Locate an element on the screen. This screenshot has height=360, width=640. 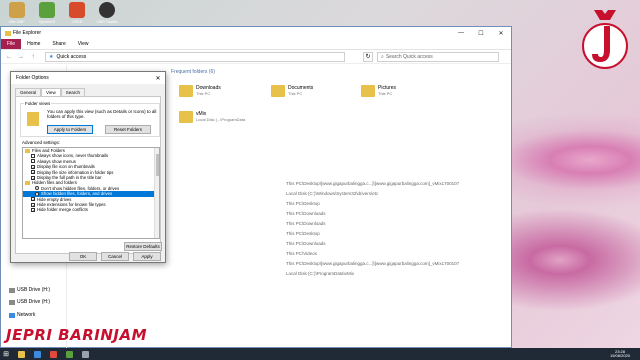
ribbon-tabs: File Home Share View is located at coordinates (256, 44).